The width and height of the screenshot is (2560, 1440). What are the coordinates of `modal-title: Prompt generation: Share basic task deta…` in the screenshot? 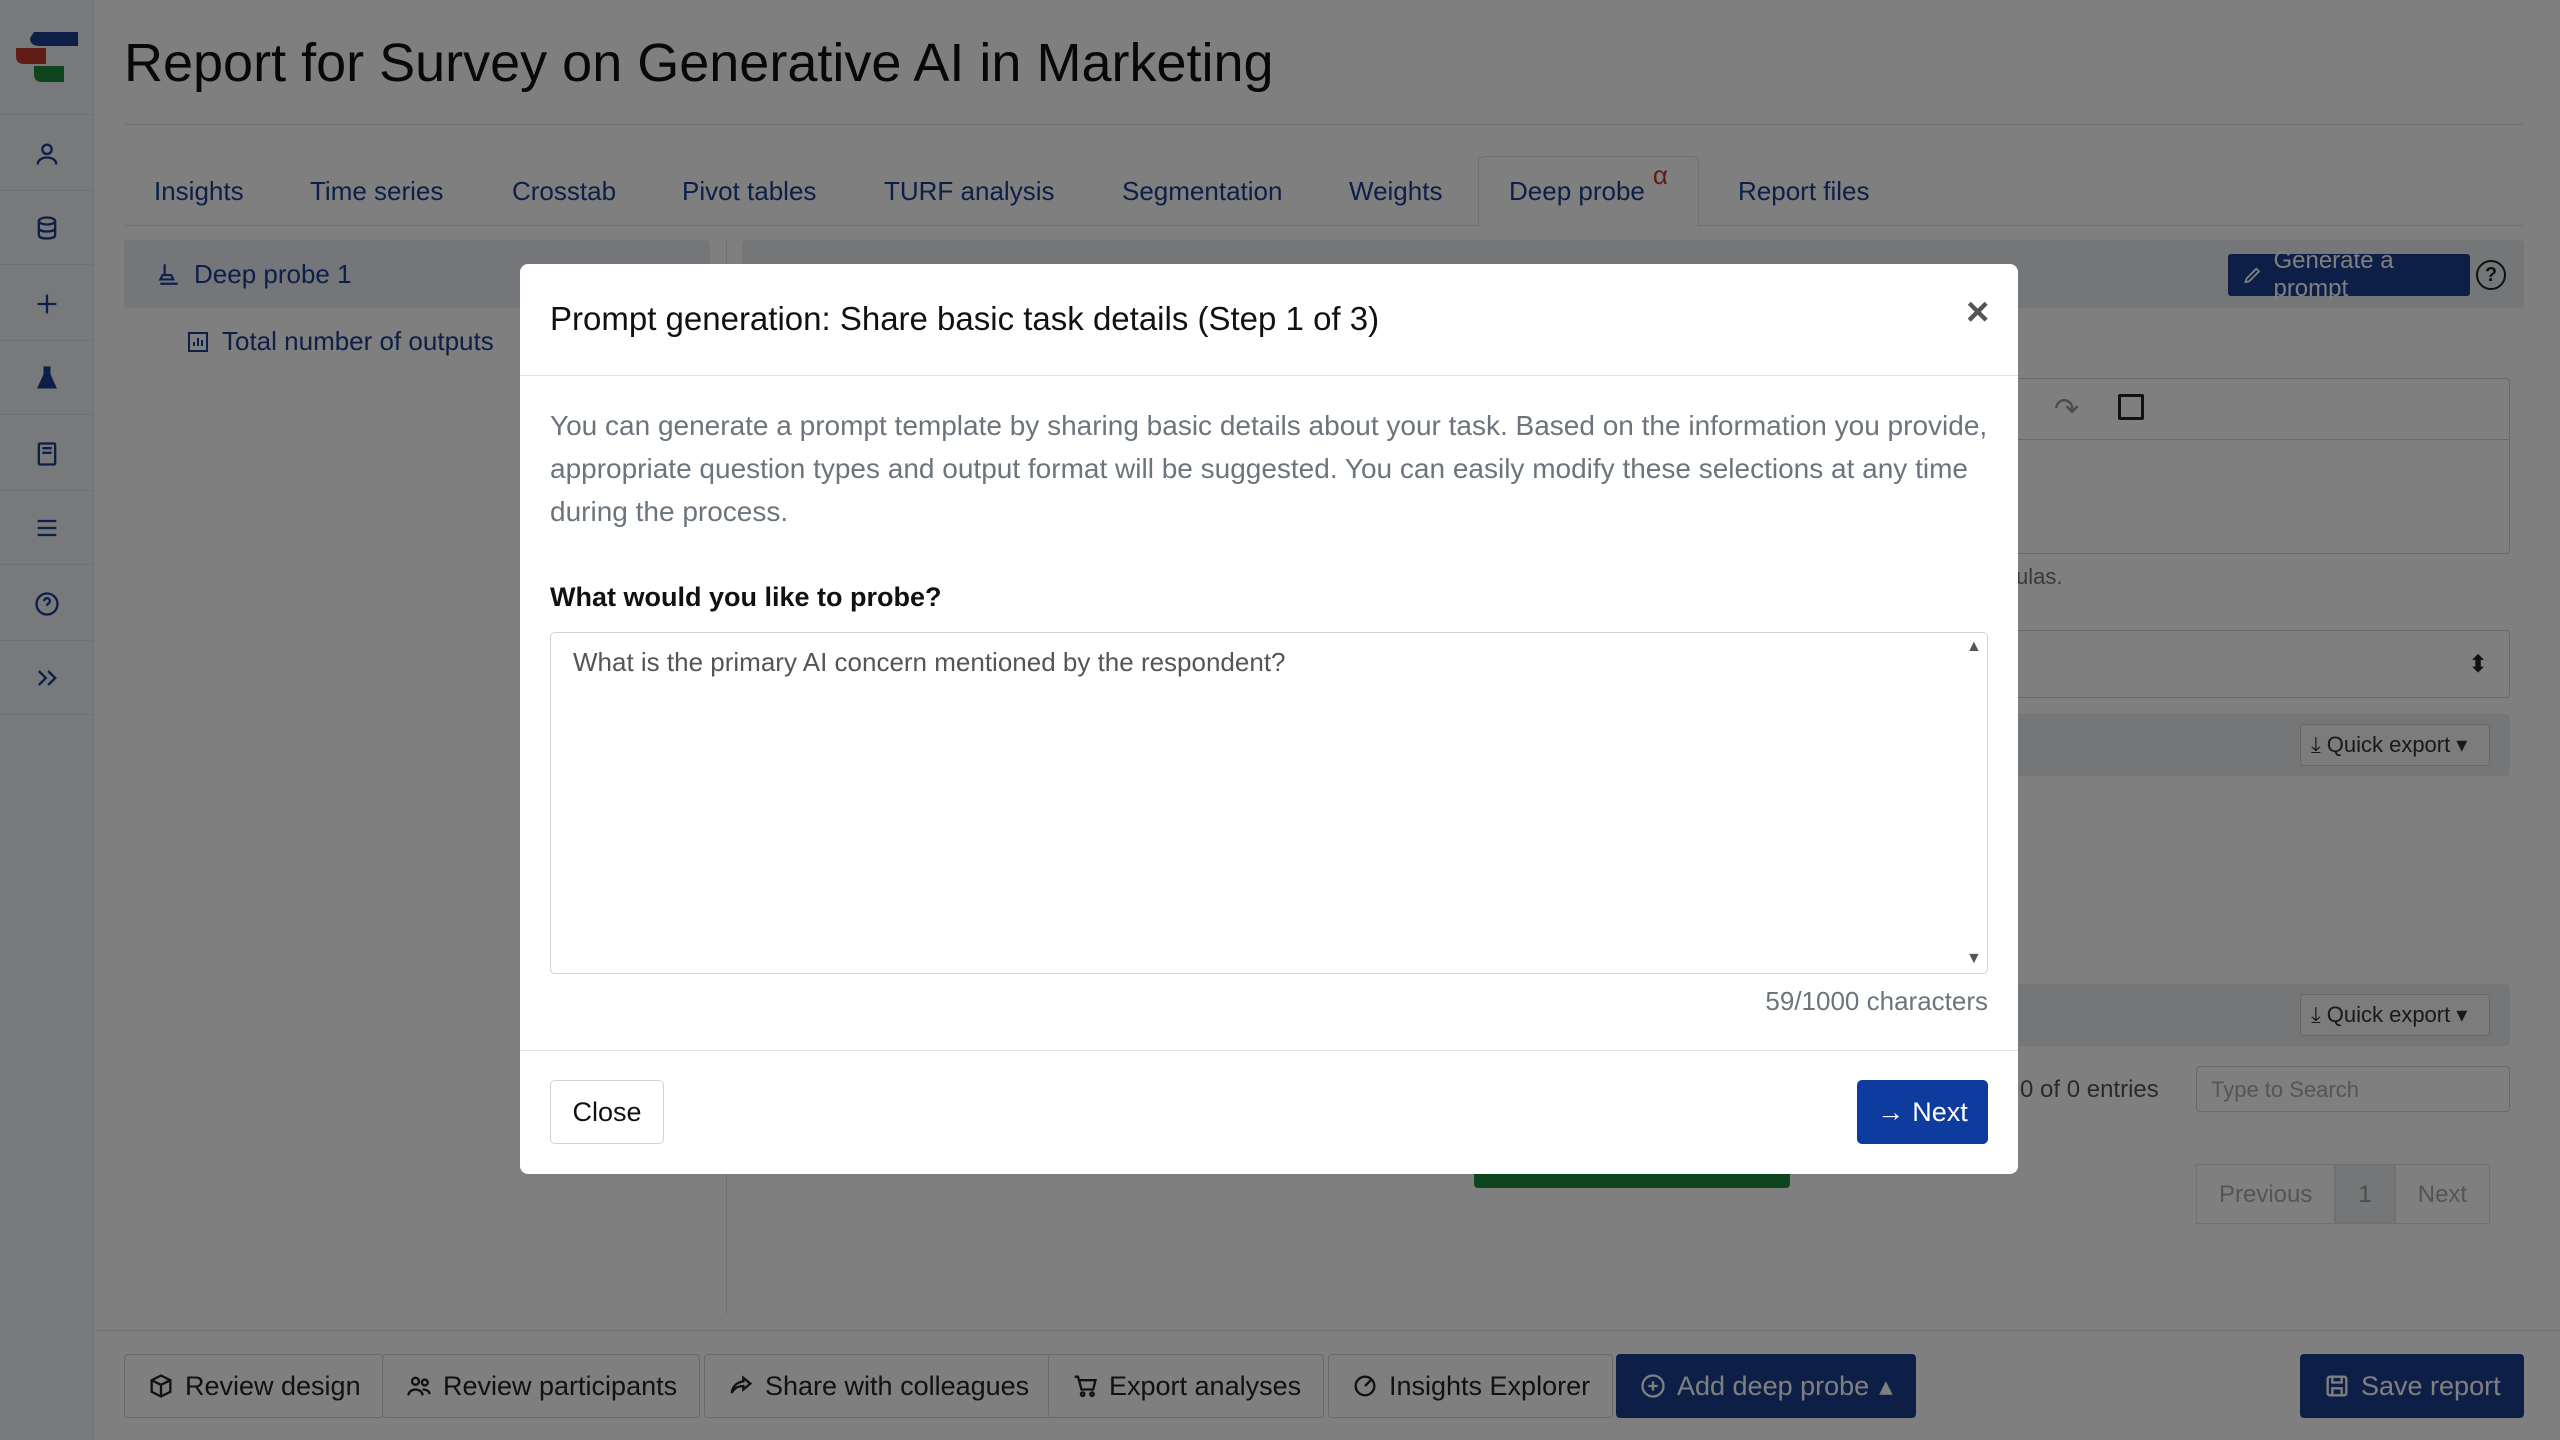 It's located at (965, 318).